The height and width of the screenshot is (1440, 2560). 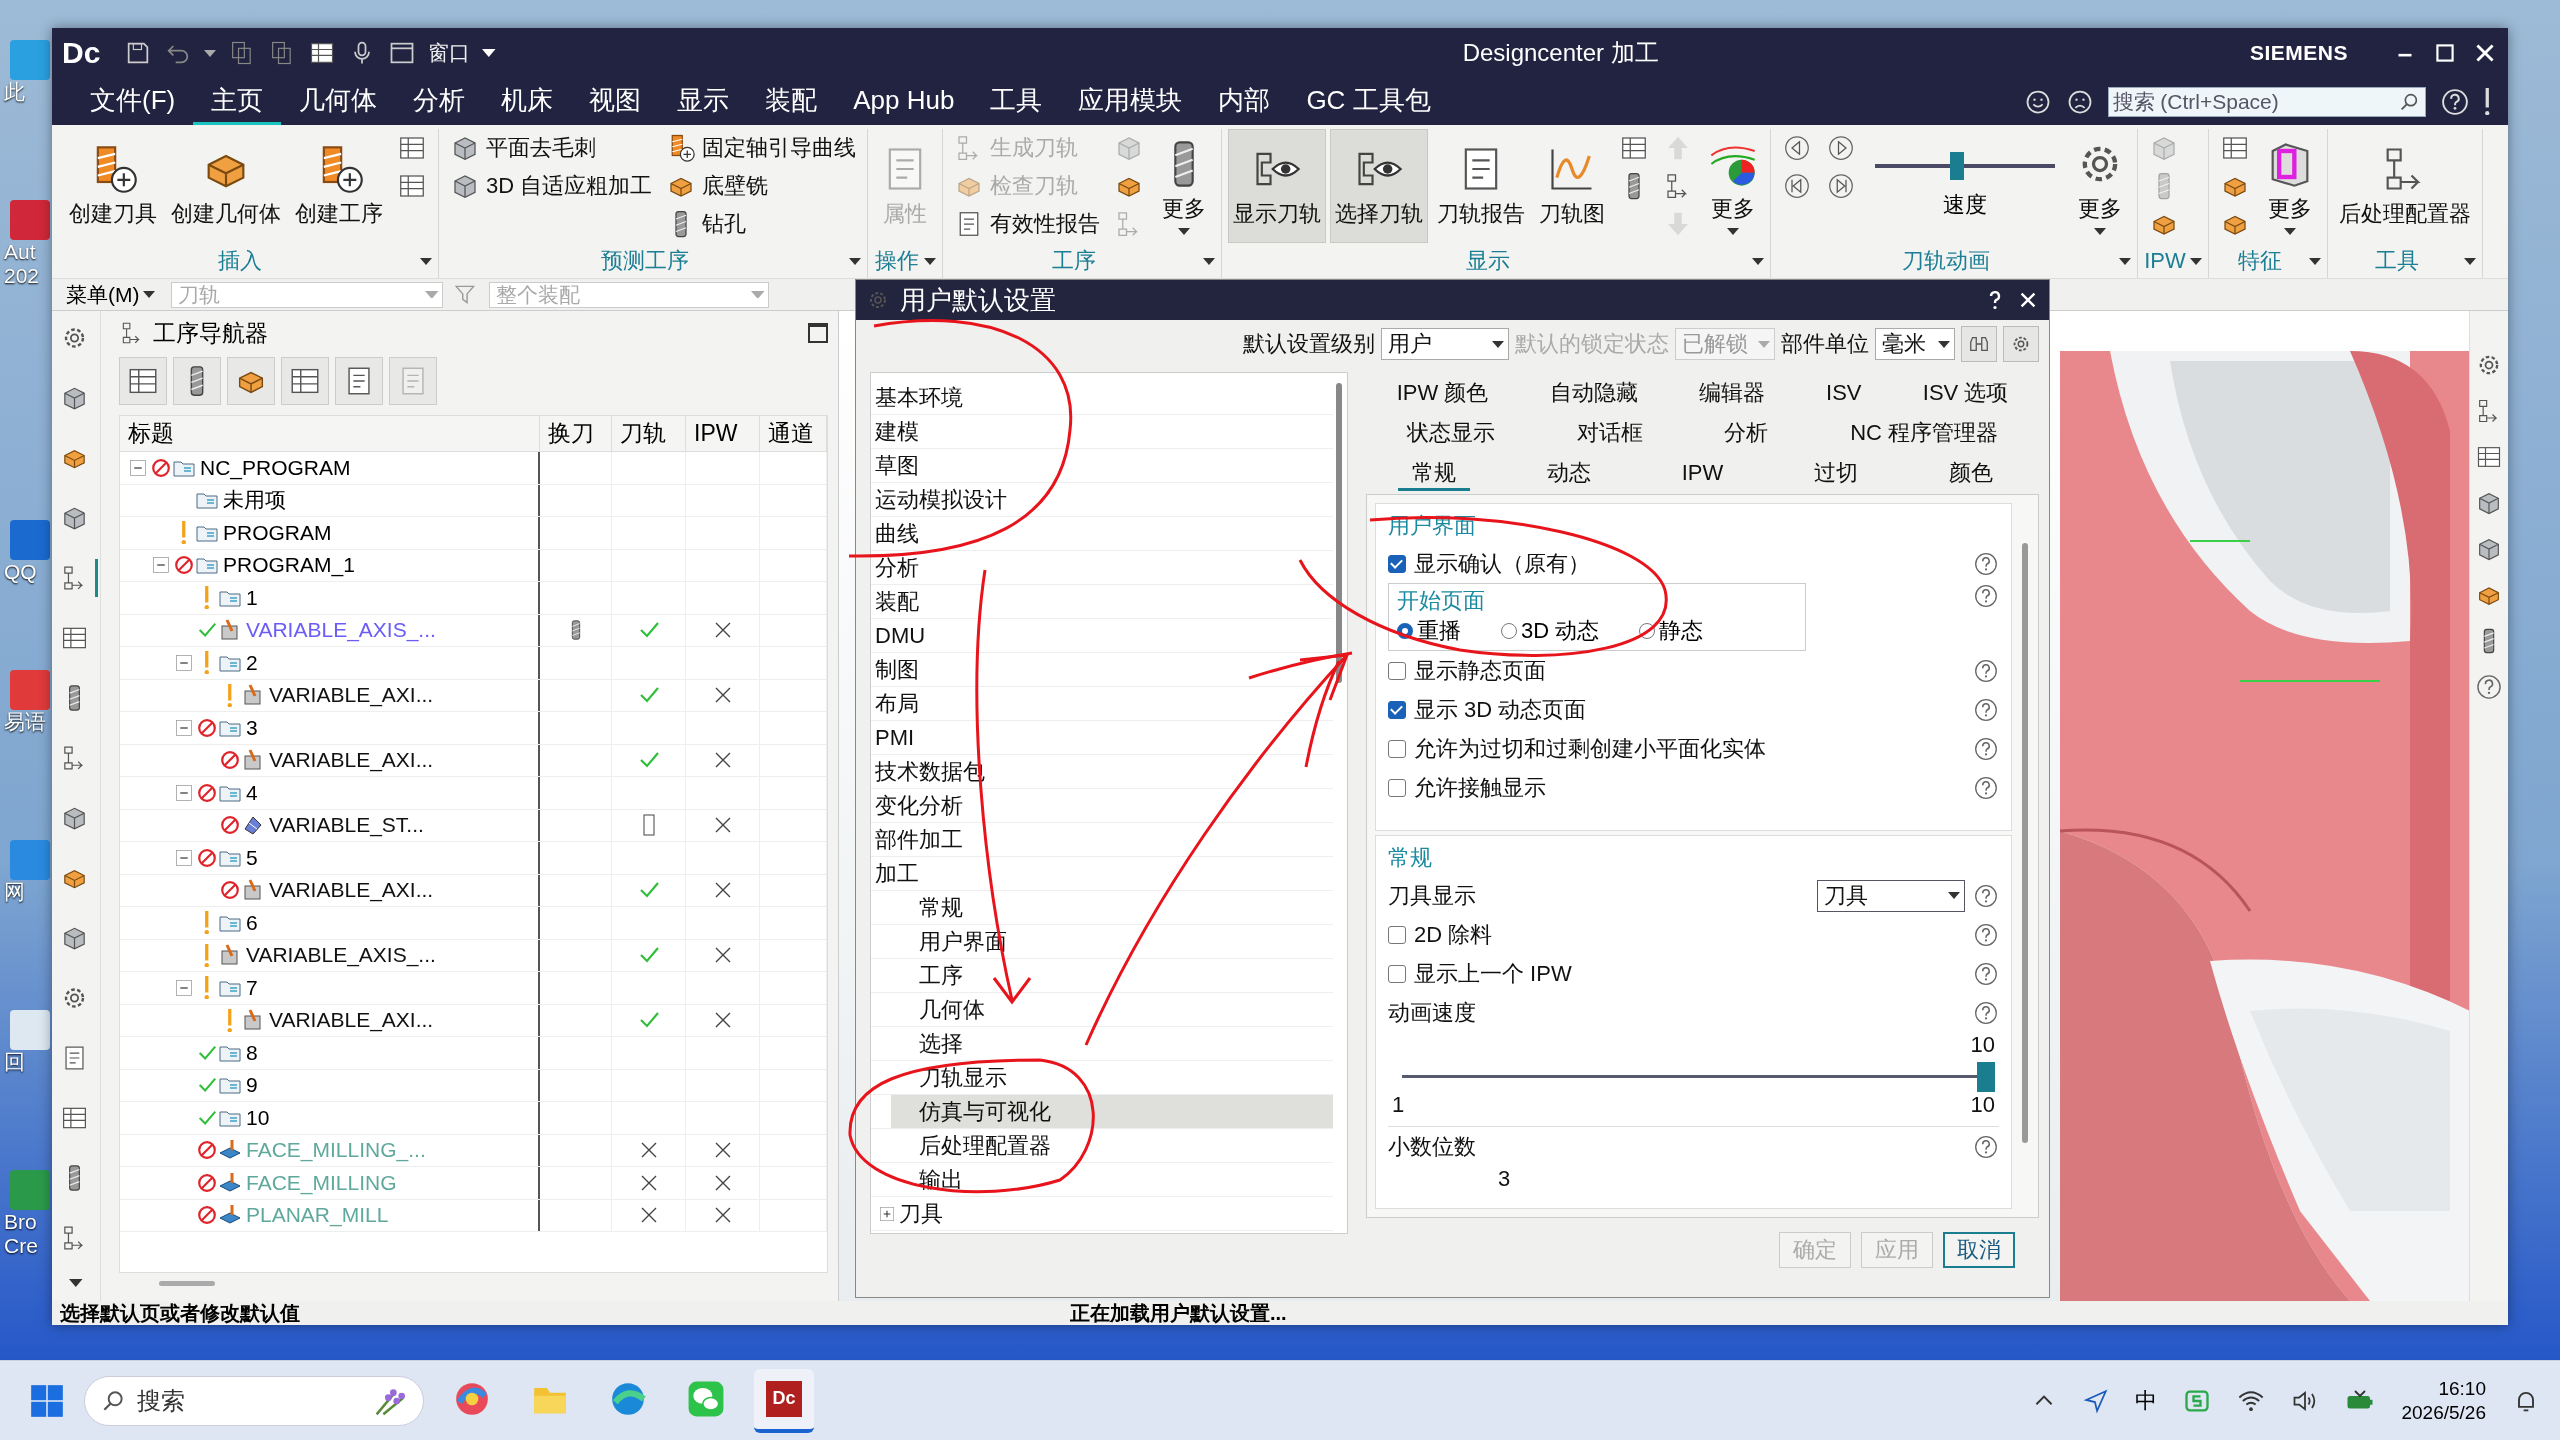 What do you see at coordinates (1429, 631) in the screenshot?
I see `radio-option: 重播` at bounding box center [1429, 631].